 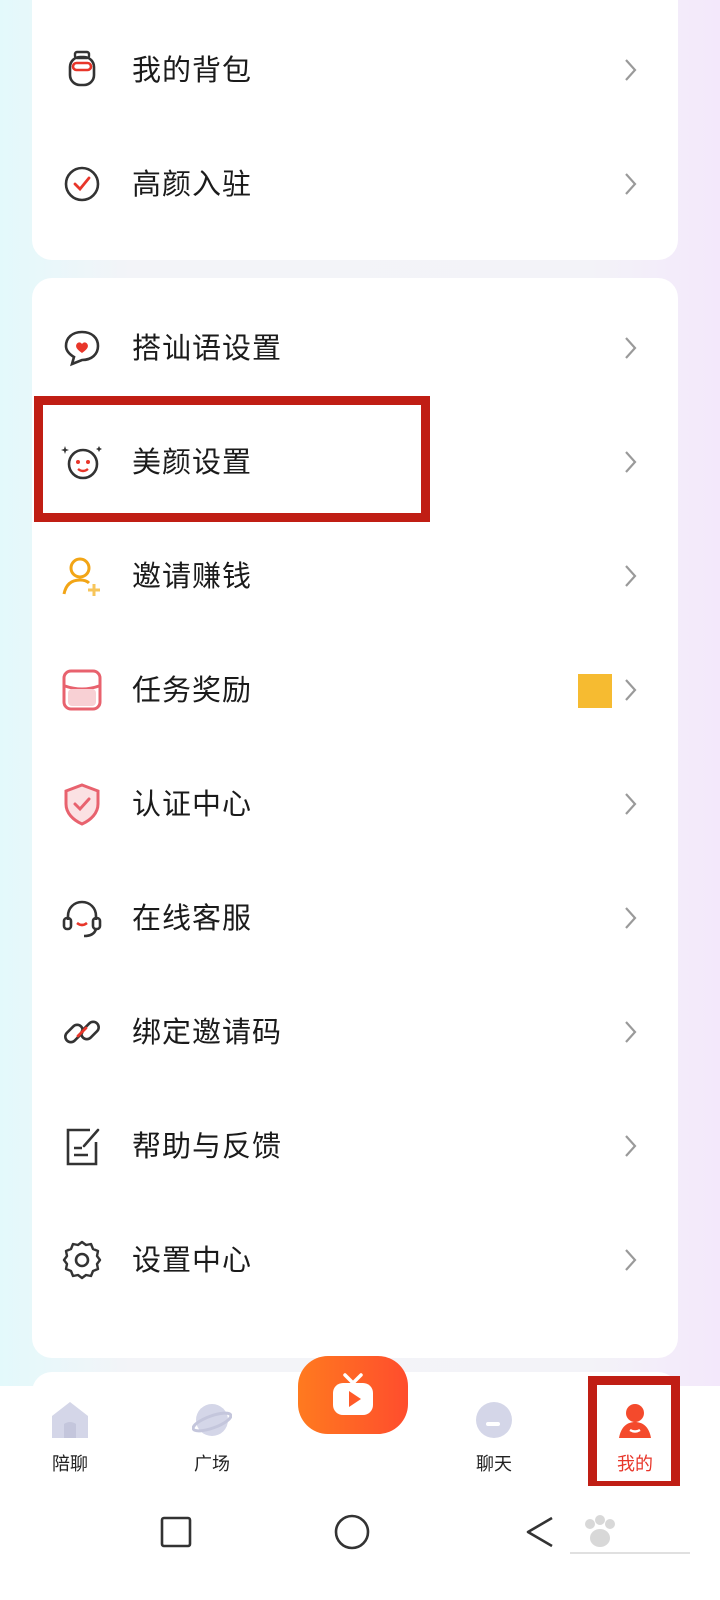 What do you see at coordinates (232, 459) in the screenshot?
I see `highlight-box-beauty-settings` at bounding box center [232, 459].